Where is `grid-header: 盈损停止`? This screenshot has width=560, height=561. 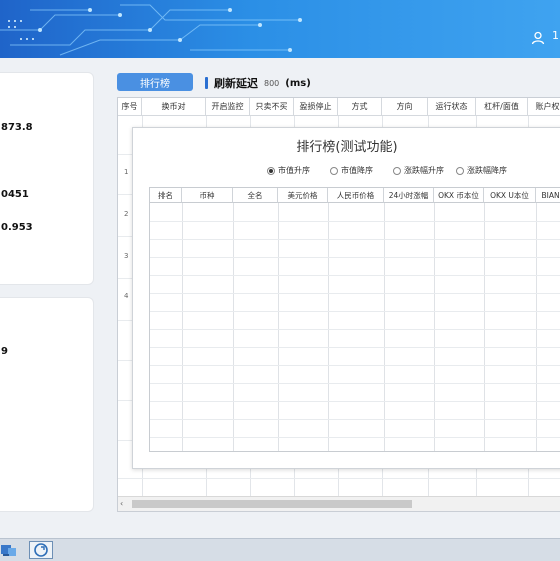
grid-header: 盈损停止 is located at coordinates (316, 107).